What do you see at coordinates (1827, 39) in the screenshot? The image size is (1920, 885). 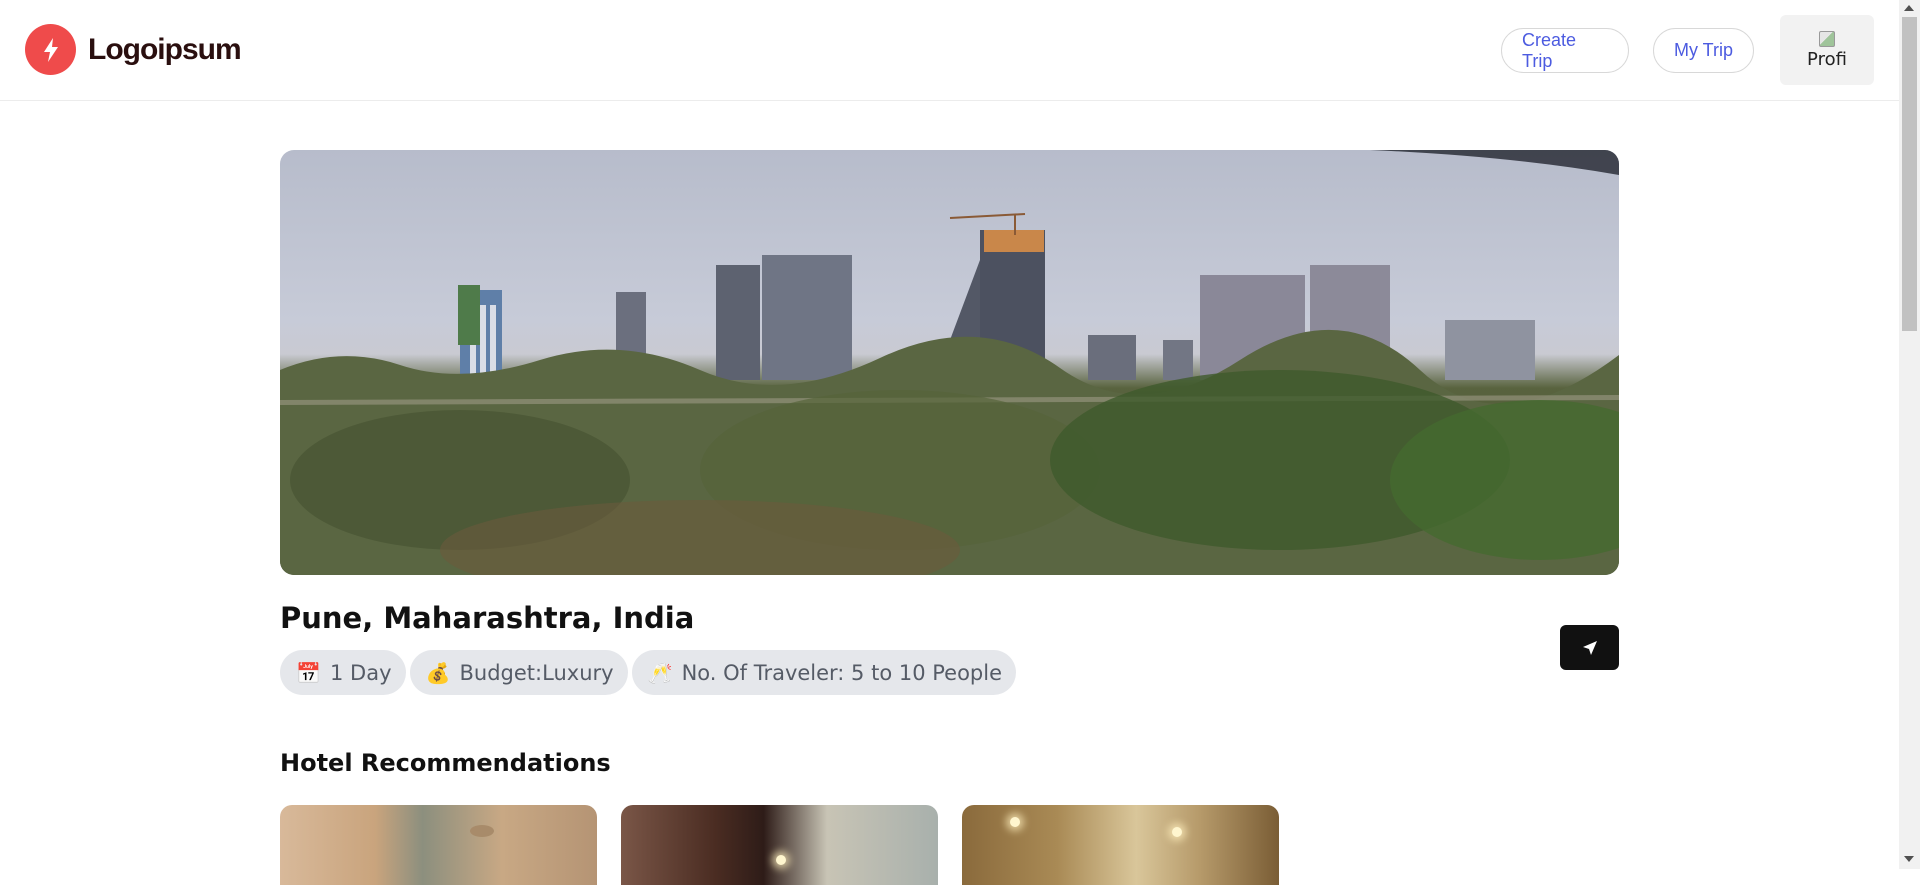 I see `broken-image-icon` at bounding box center [1827, 39].